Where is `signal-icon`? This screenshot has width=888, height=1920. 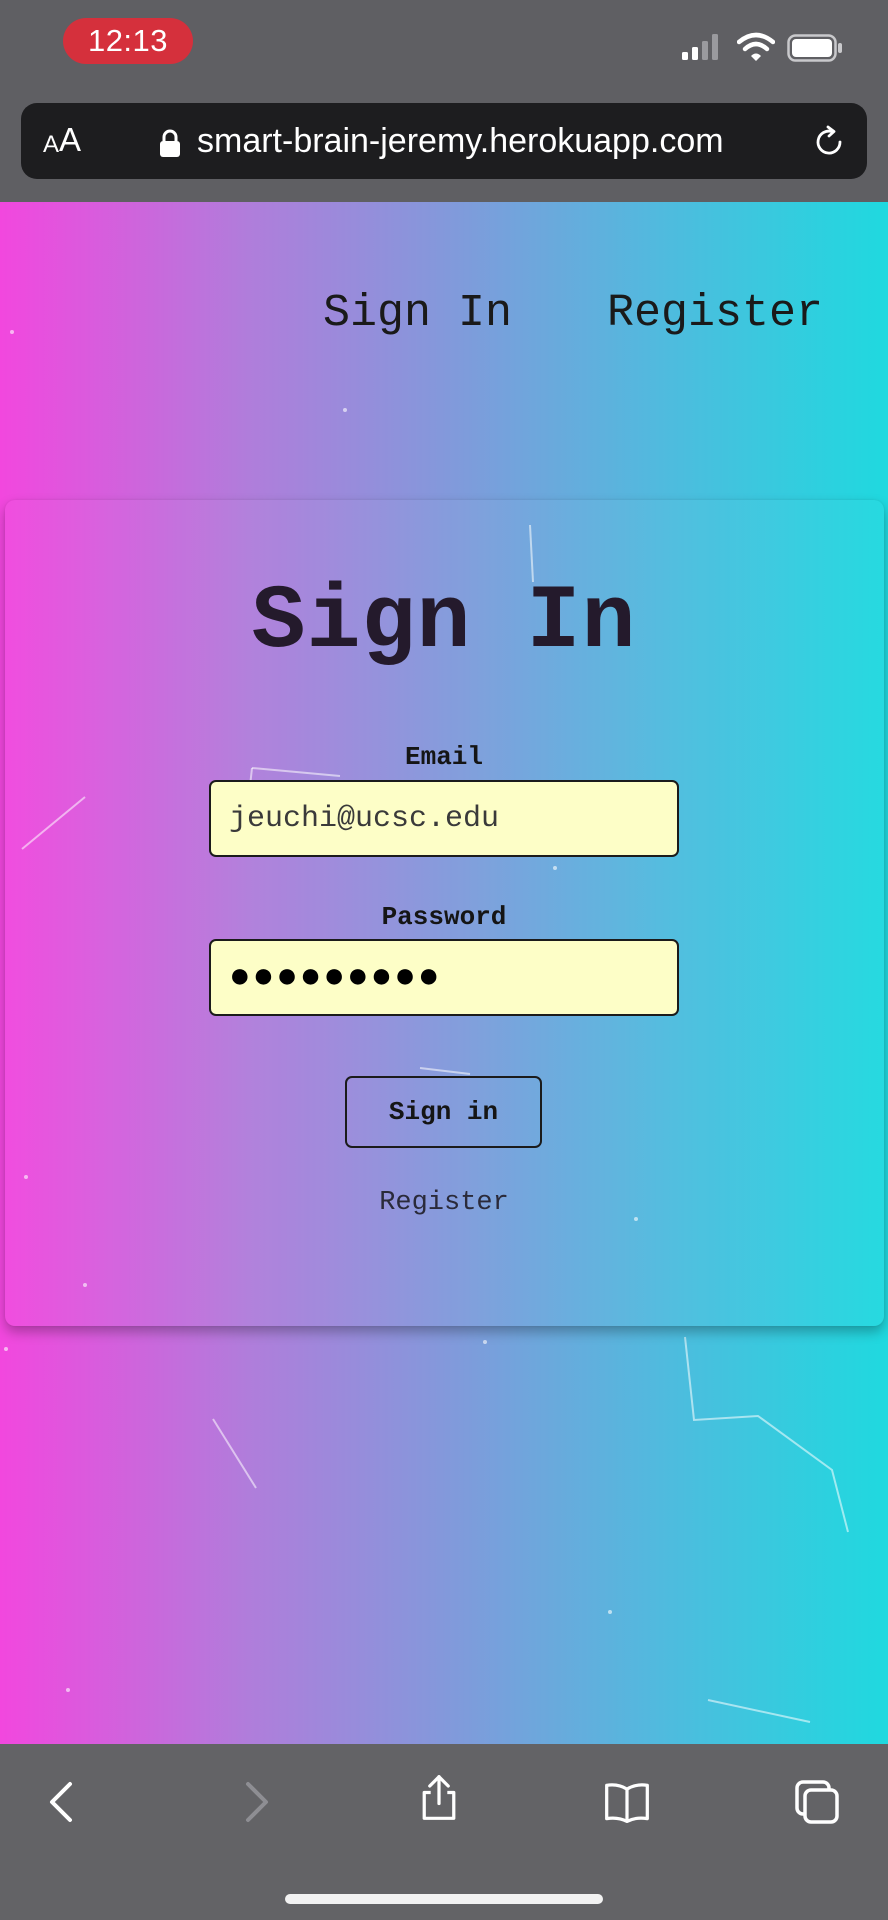 signal-icon is located at coordinates (700, 47).